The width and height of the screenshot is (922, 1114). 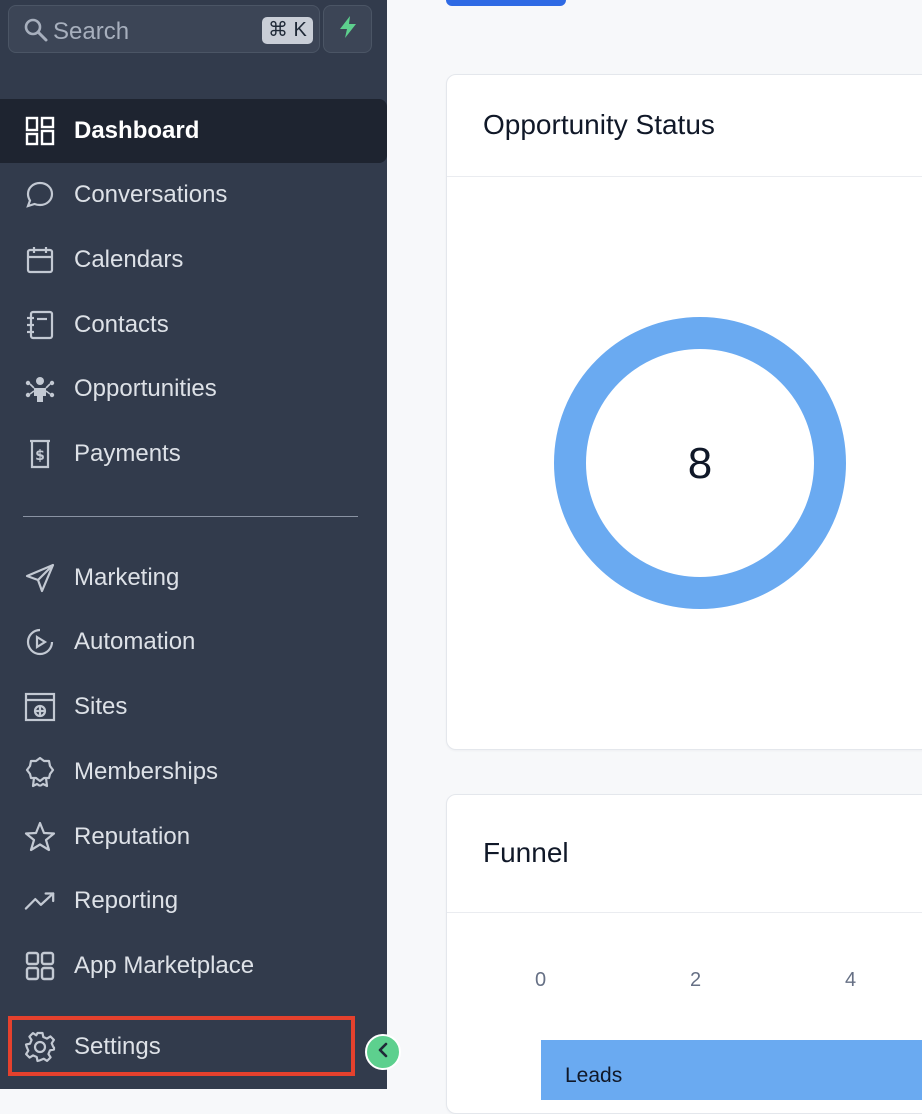 I want to click on contacts-book-icon, so click(x=40, y=325).